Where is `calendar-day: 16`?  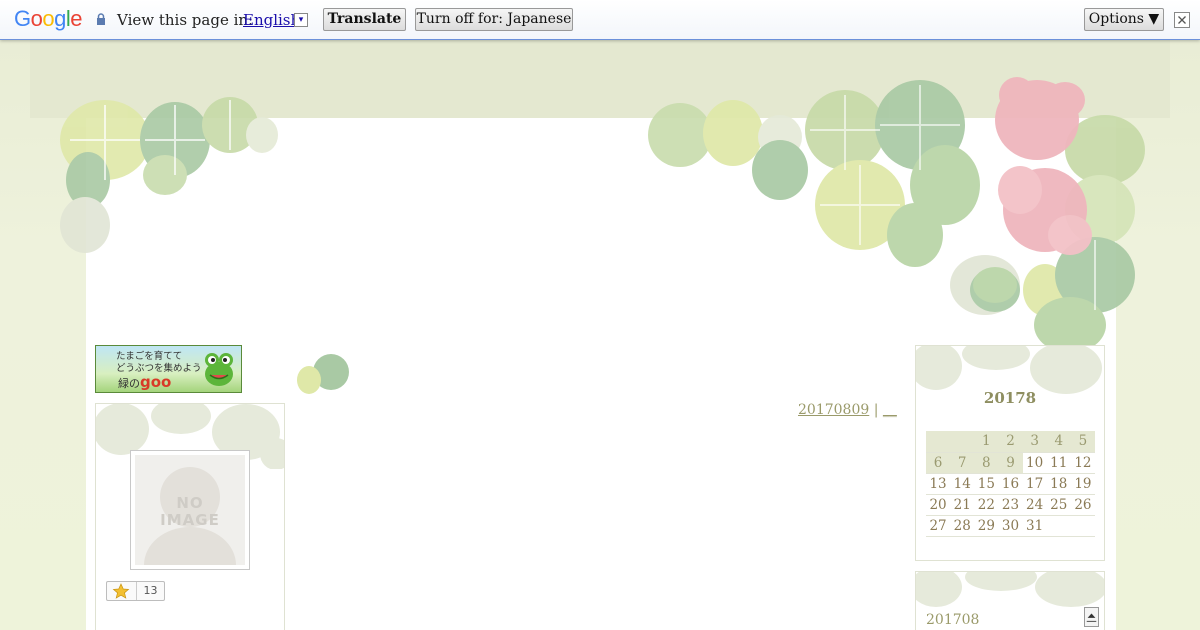
calendar-day: 16 is located at coordinates (1010, 484).